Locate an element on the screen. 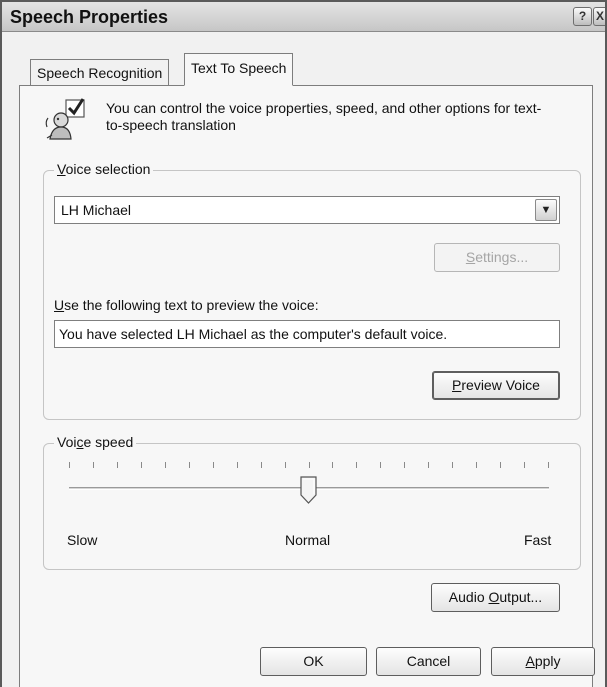 The height and width of the screenshot is (687, 607). tab-speech-recognition: Speech Recognition is located at coordinates (100, 72).